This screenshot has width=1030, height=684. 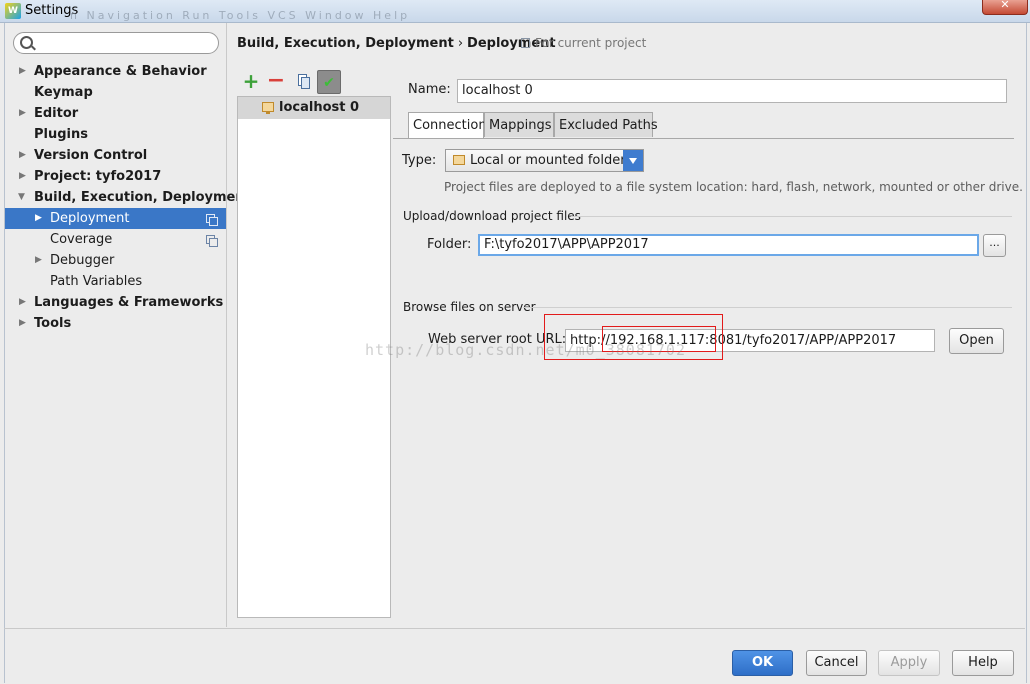 What do you see at coordinates (429, 89) in the screenshot?
I see `name-label: Name:` at bounding box center [429, 89].